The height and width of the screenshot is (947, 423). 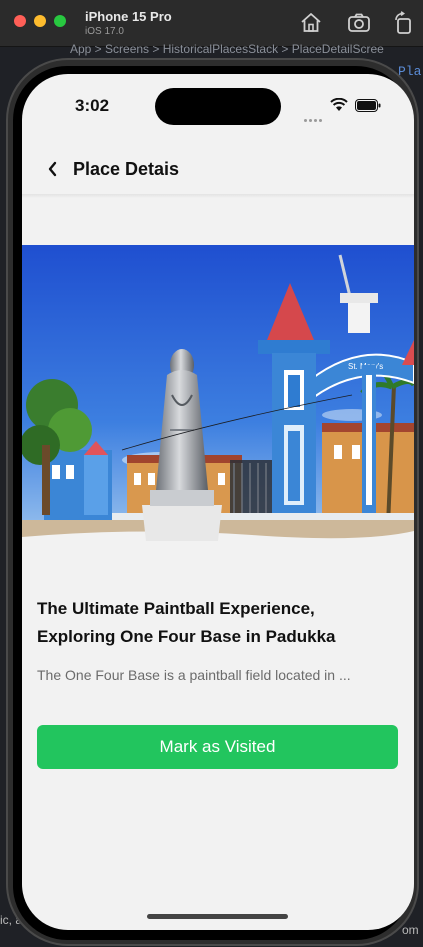 I want to click on minimize-window-button, so click(x=40, y=21).